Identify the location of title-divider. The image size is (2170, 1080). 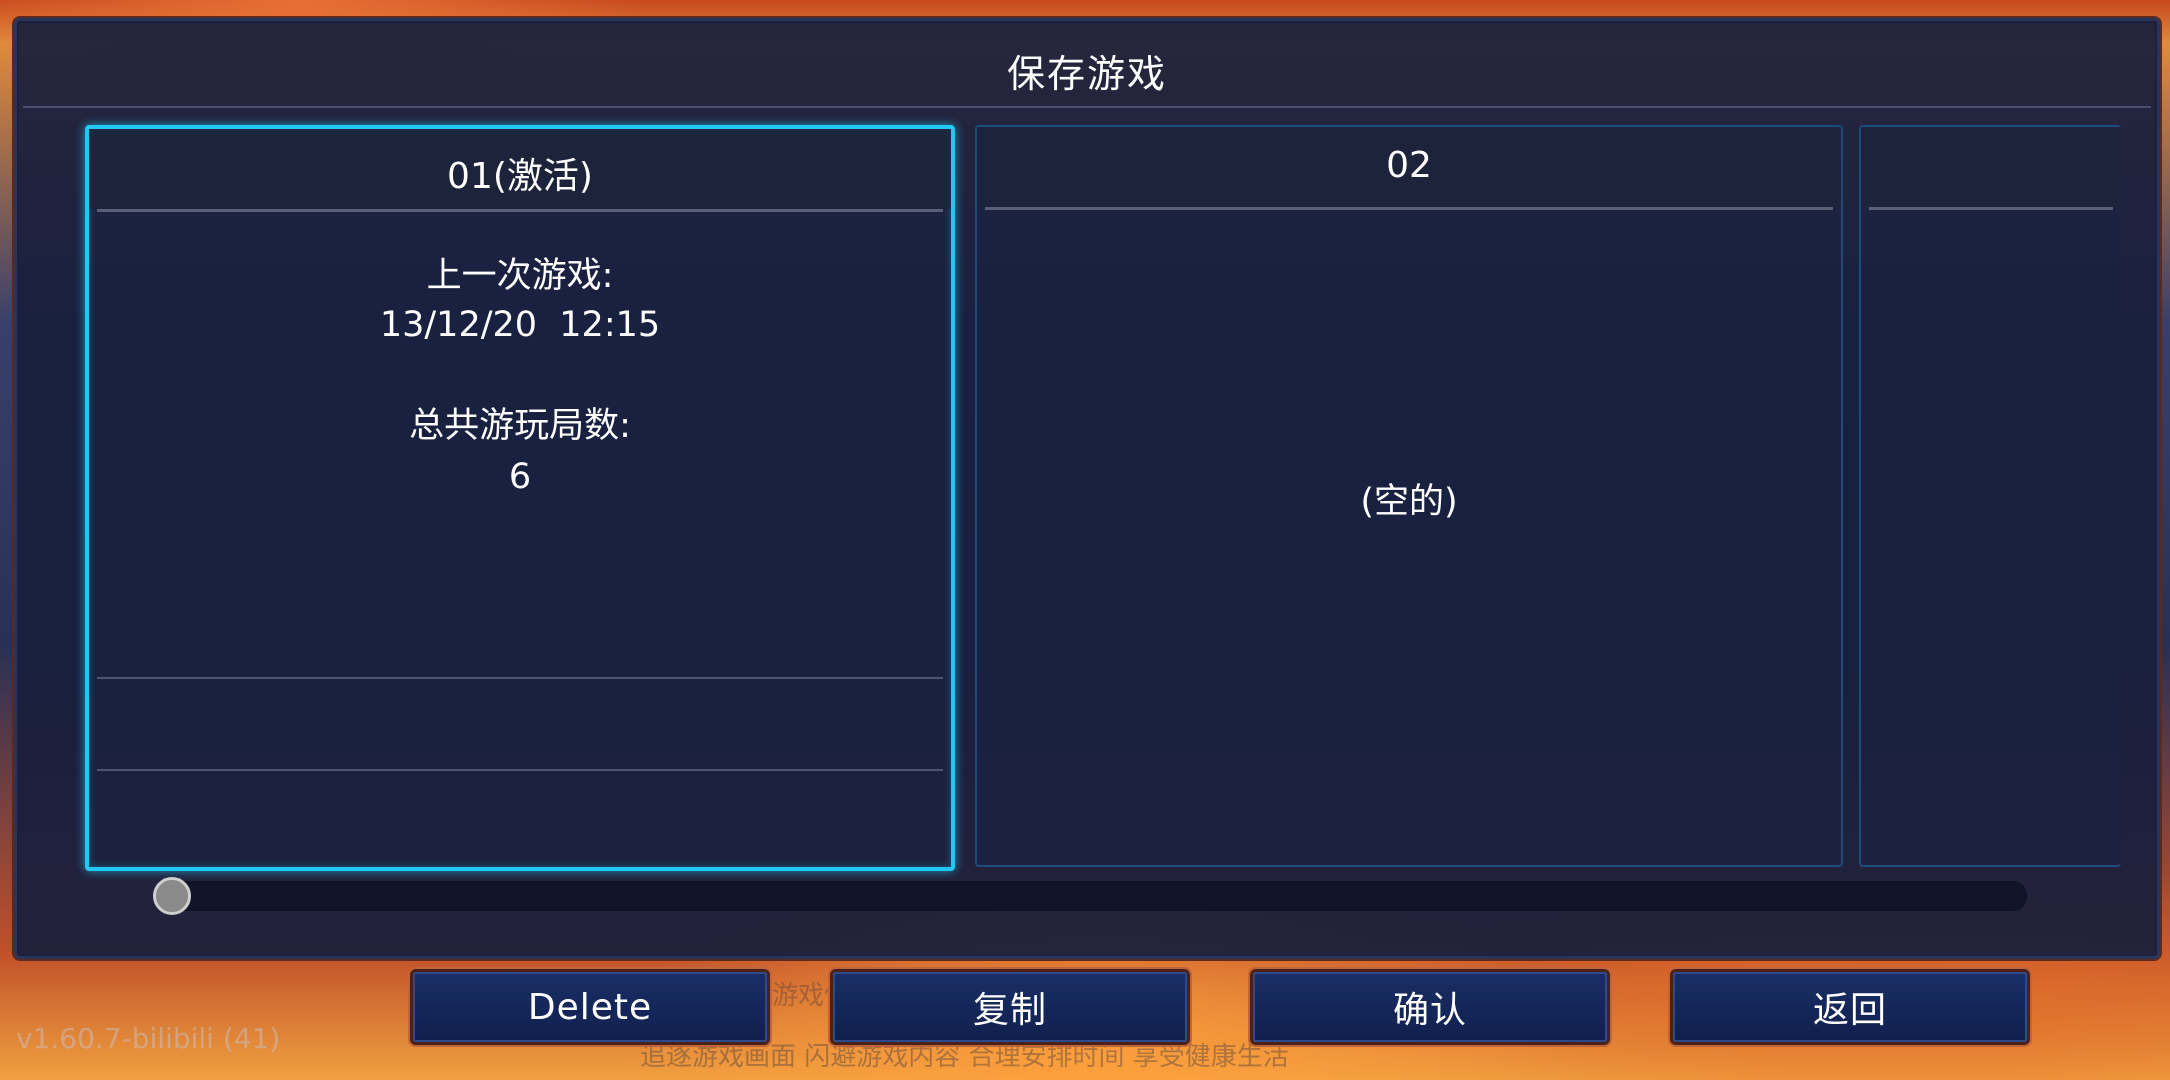
(1087, 107).